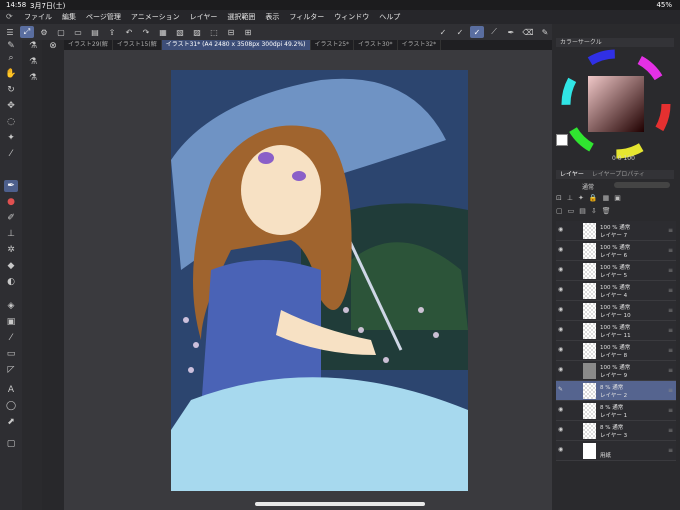 The height and width of the screenshot is (510, 680). Describe the element at coordinates (594, 212) in the screenshot. I see `merge-down-icon: ⇩` at that location.